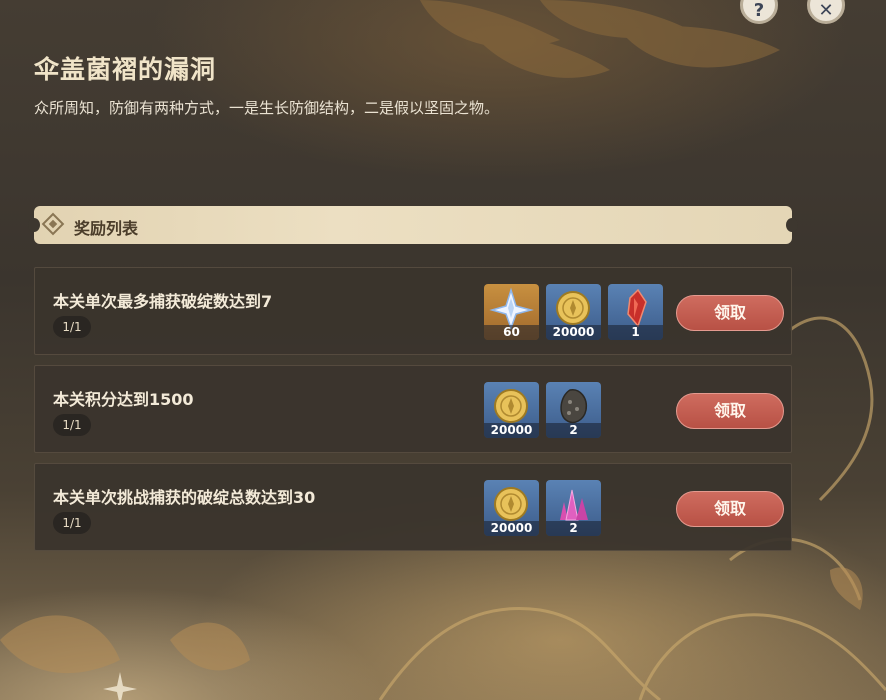  Describe the element at coordinates (511, 312) in the screenshot. I see `reward-item: 60` at that location.